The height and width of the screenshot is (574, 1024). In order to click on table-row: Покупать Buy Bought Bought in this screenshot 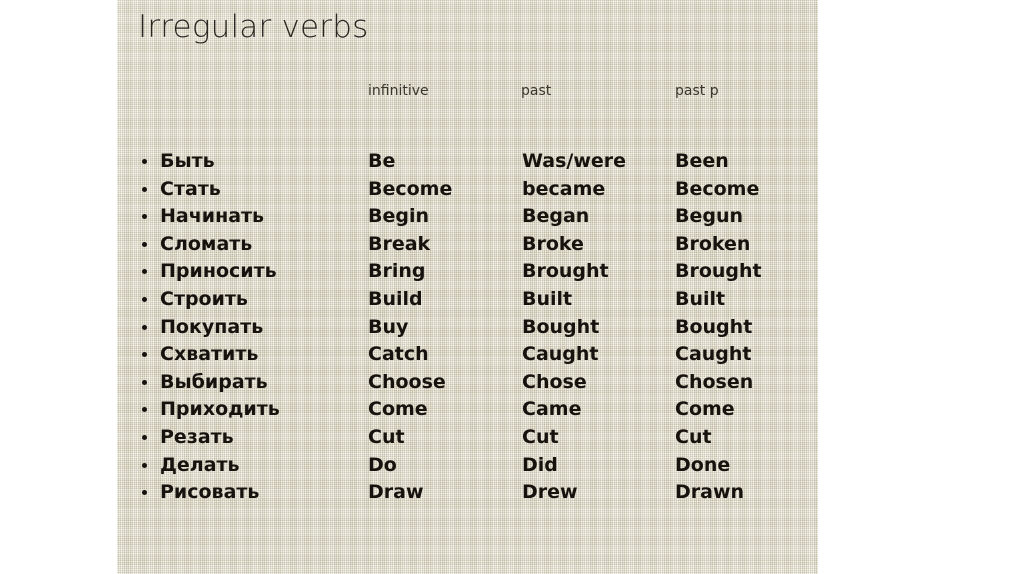, I will do `click(467, 330)`.